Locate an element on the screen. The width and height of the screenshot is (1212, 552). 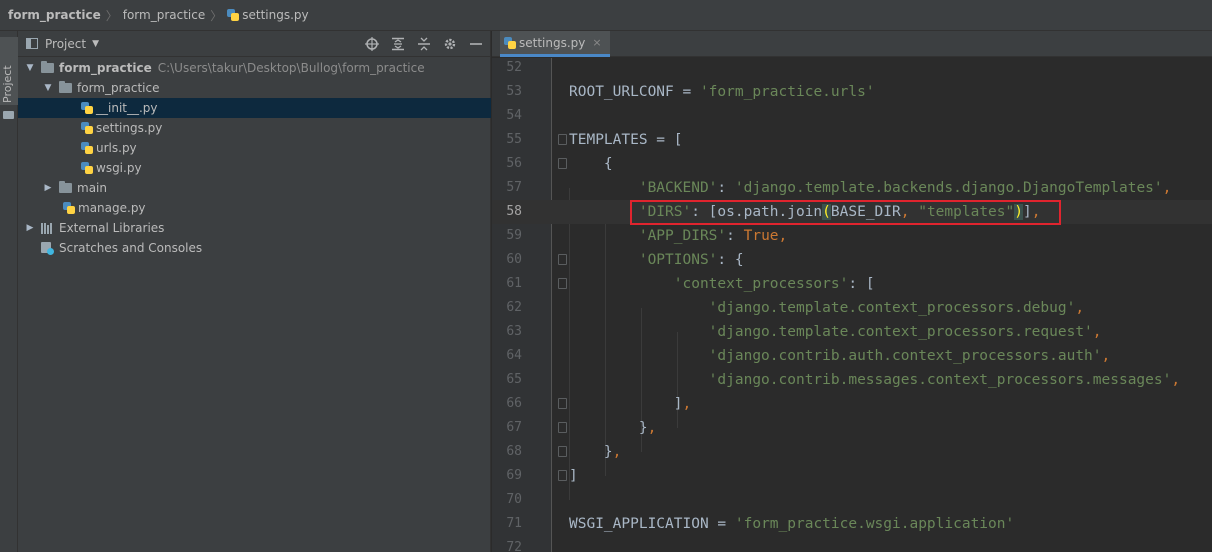
project-view-selector: Project is located at coordinates (65, 44).